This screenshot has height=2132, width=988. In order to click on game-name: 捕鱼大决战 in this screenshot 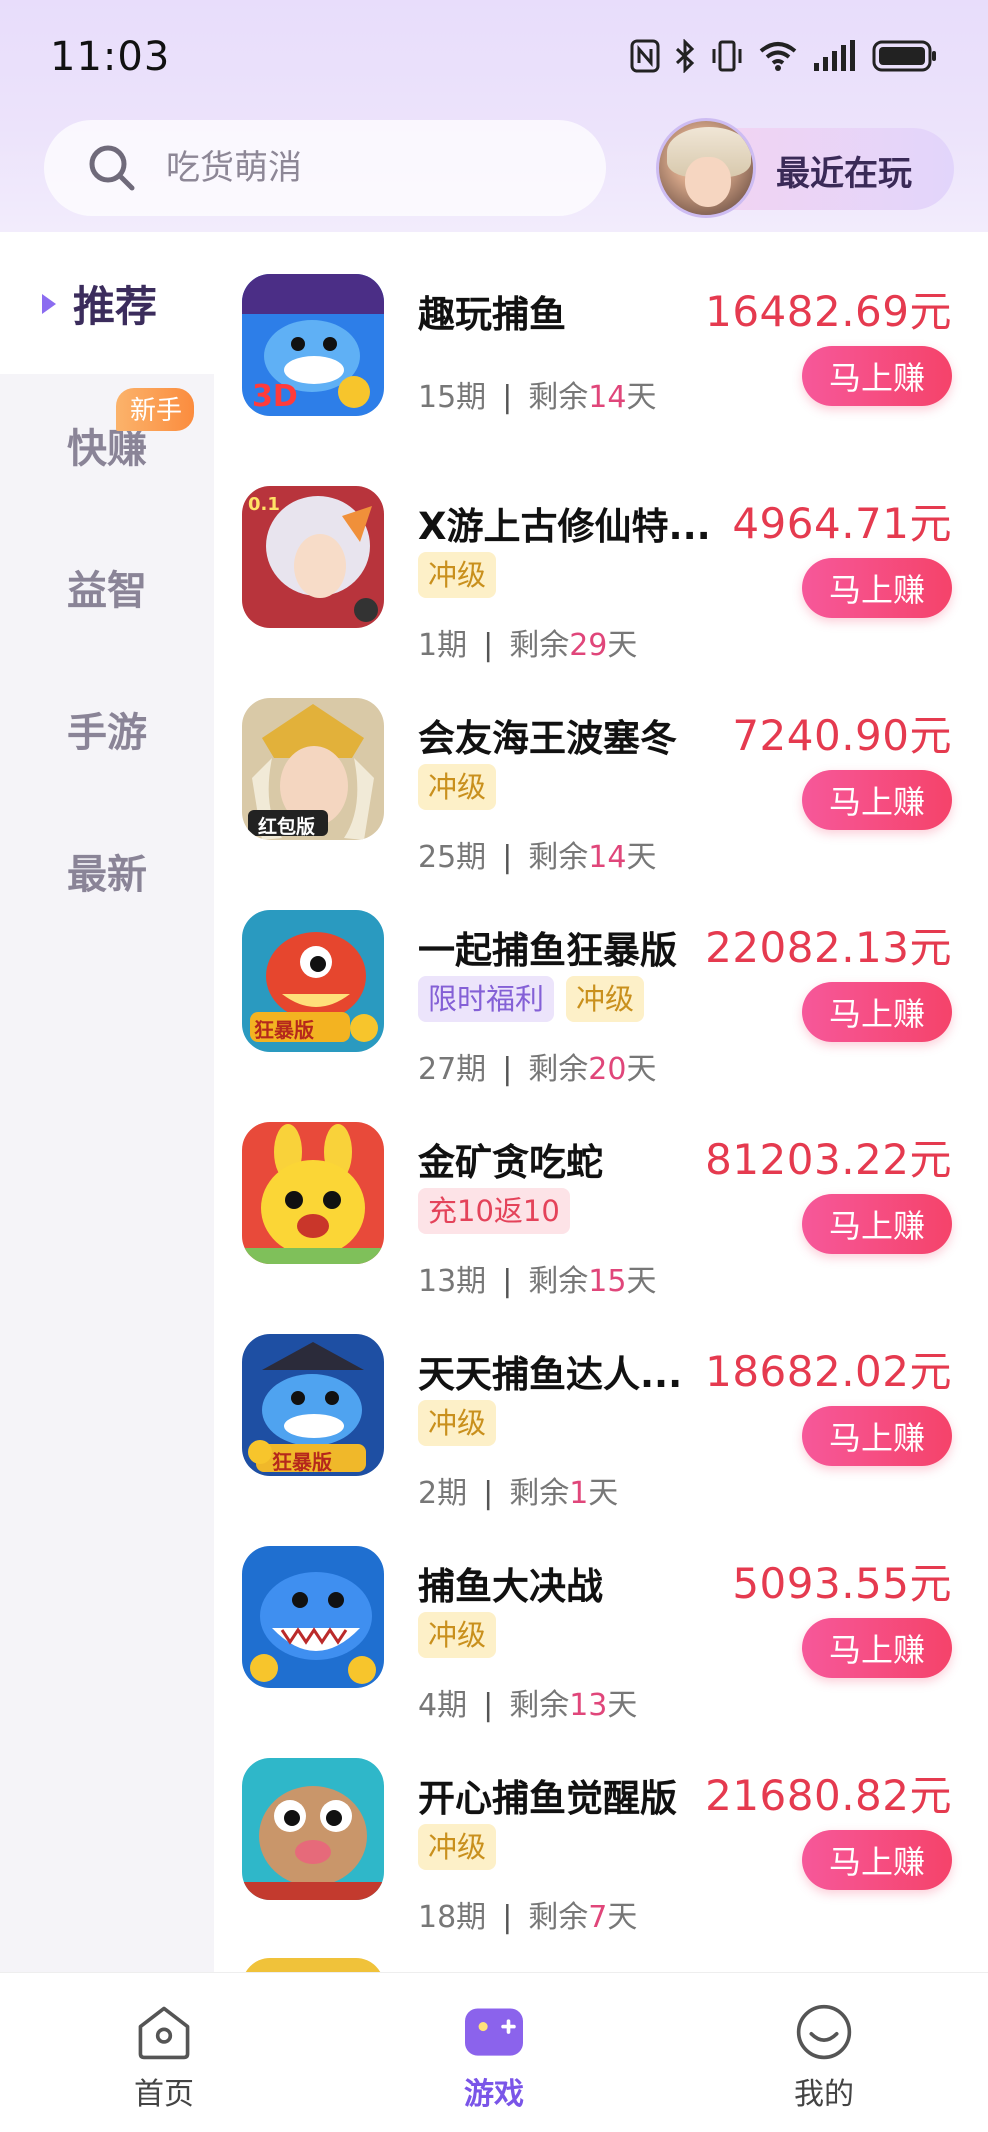, I will do `click(510, 1586)`.